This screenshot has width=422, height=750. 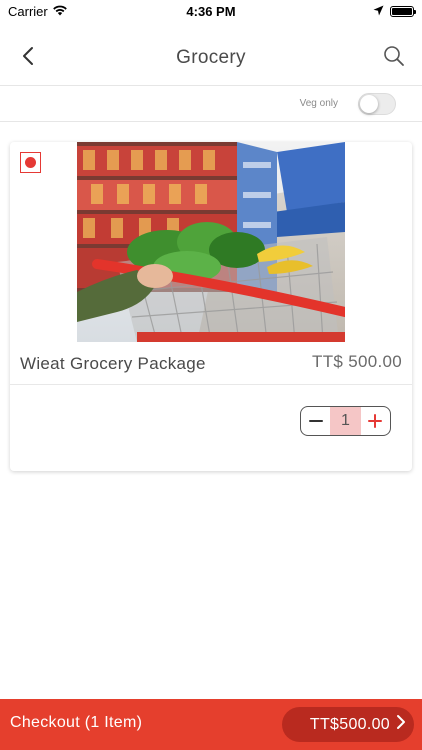 I want to click on veg-only-toggle, so click(x=377, y=103).